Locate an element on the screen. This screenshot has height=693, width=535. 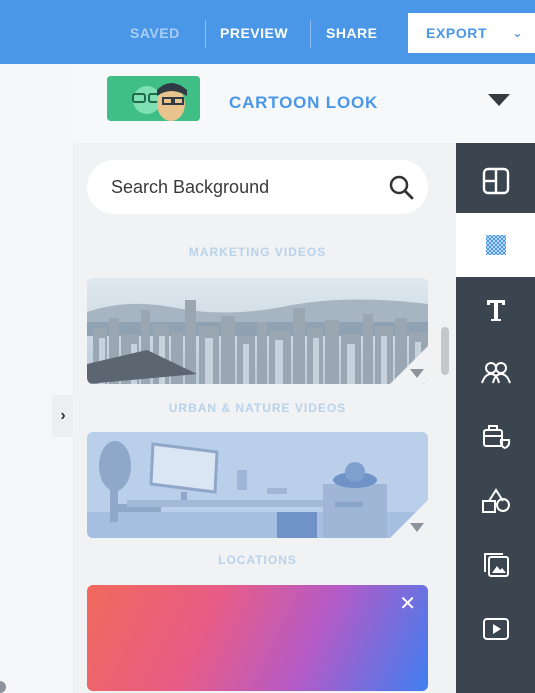
tool-props is located at coordinates (495, 437).